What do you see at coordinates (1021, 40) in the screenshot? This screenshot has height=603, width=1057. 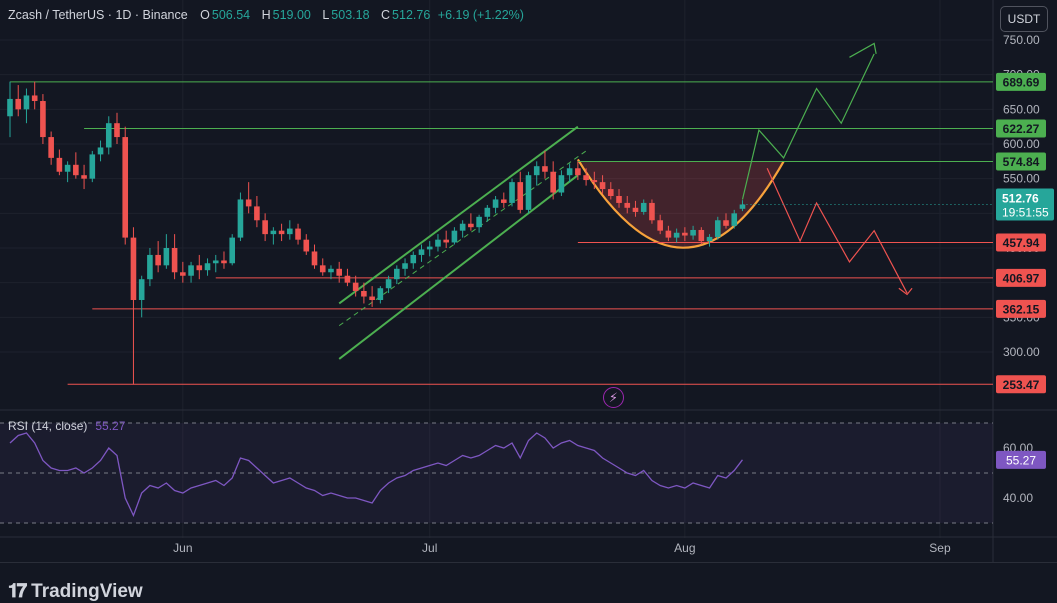 I see `price-tick-label: 750.00` at bounding box center [1021, 40].